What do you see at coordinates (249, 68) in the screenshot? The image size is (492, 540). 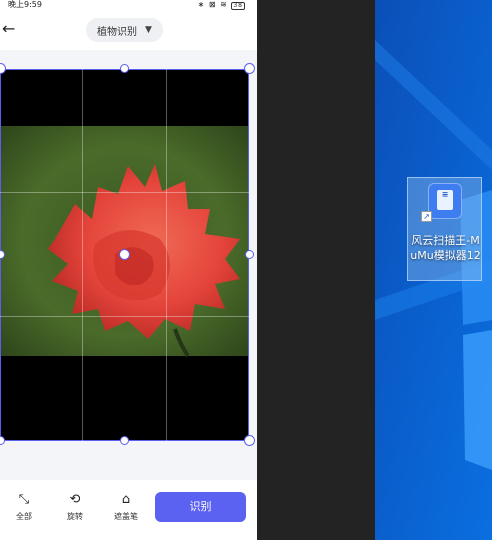 I see `crop-handle-top-right` at bounding box center [249, 68].